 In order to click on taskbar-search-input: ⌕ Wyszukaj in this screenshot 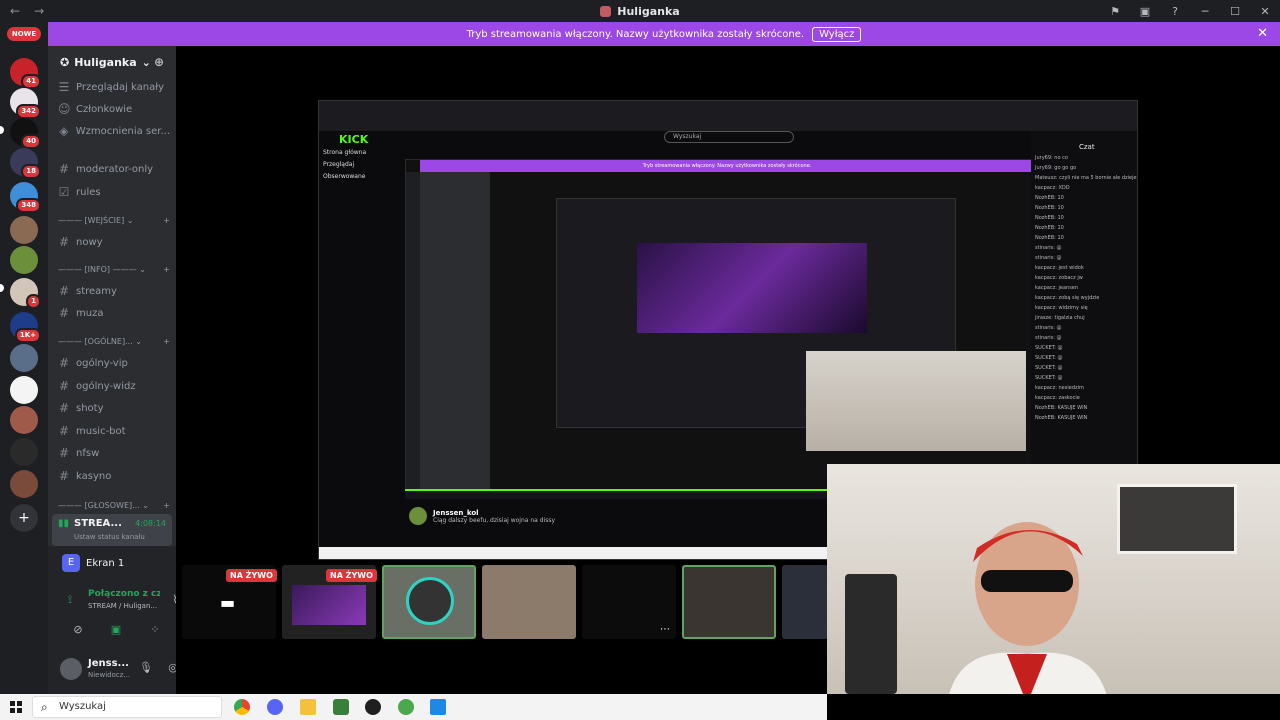, I will do `click(127, 707)`.